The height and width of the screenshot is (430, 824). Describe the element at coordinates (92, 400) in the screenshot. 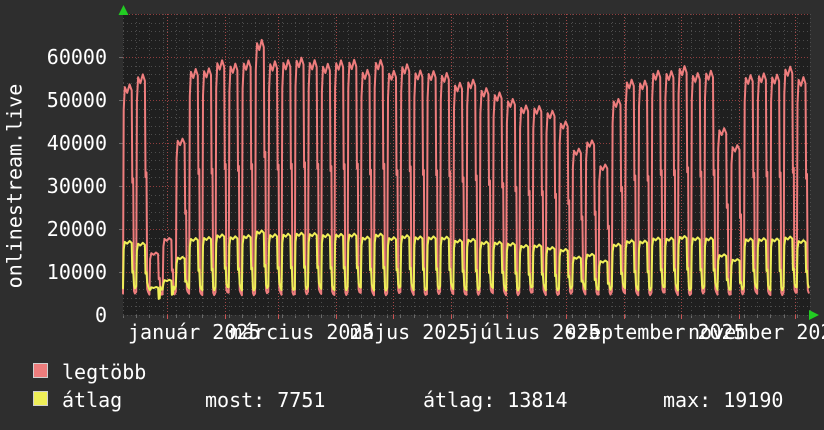

I see `legend-label-atlag: átlag` at that location.